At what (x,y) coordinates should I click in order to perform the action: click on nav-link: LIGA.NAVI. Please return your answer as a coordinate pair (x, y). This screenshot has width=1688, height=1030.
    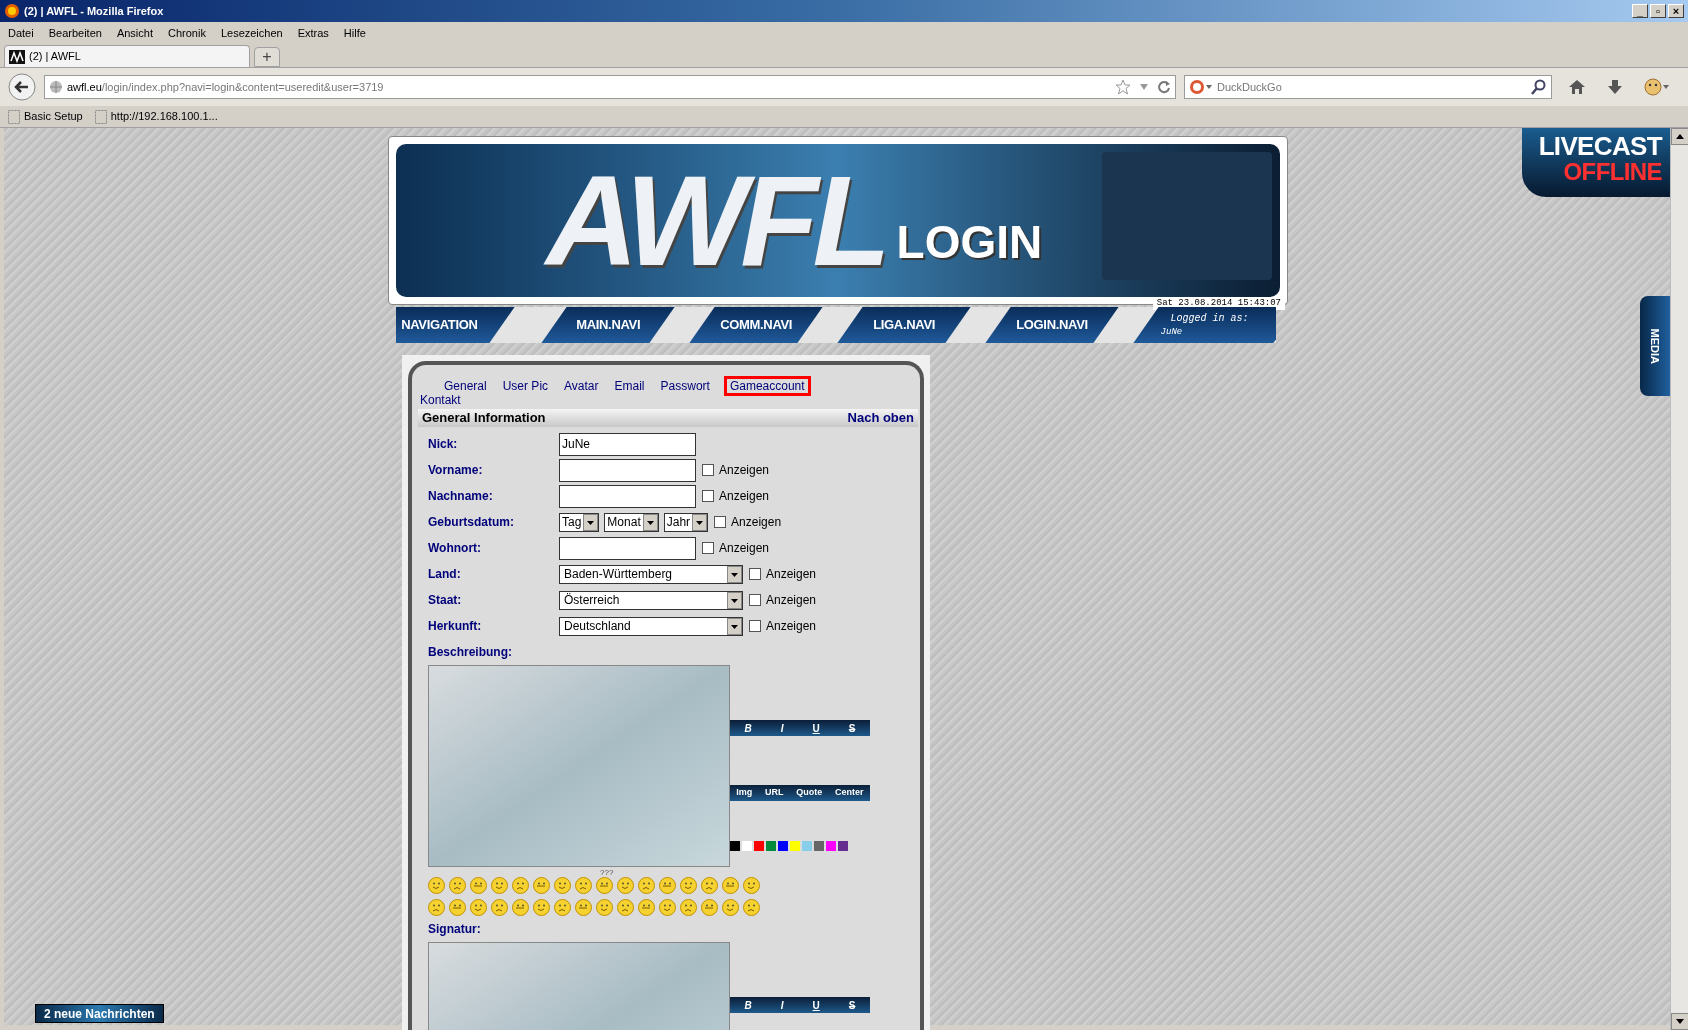
    Looking at the image, I should click on (904, 325).